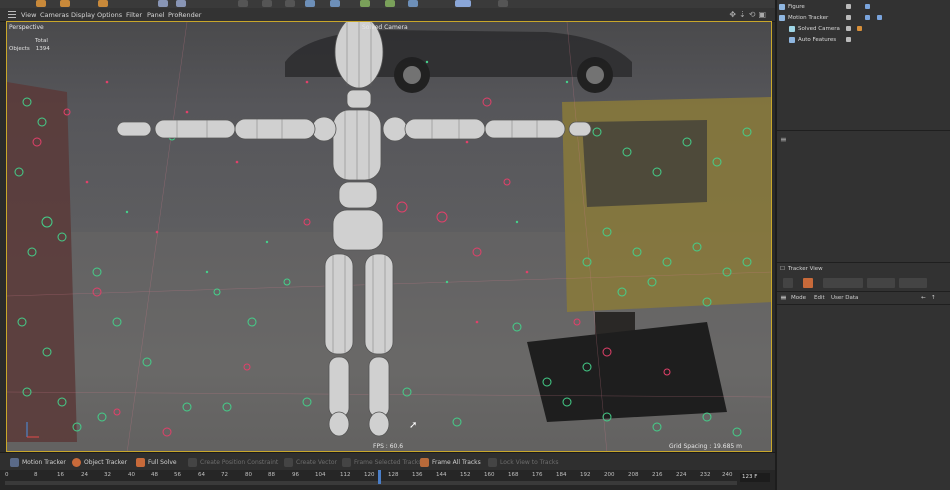  Describe the element at coordinates (782, 269) in the screenshot. I see `tracker-view-checkbox: ☐` at that location.